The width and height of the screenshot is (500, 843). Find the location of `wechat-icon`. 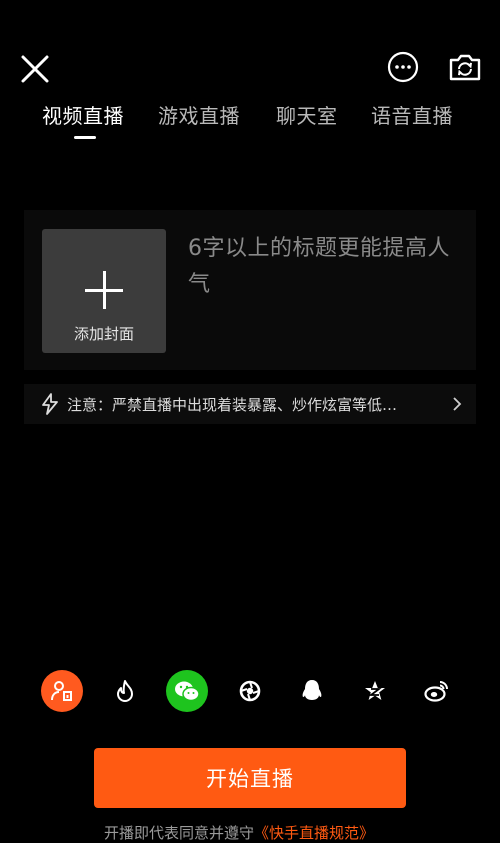

wechat-icon is located at coordinates (187, 691).